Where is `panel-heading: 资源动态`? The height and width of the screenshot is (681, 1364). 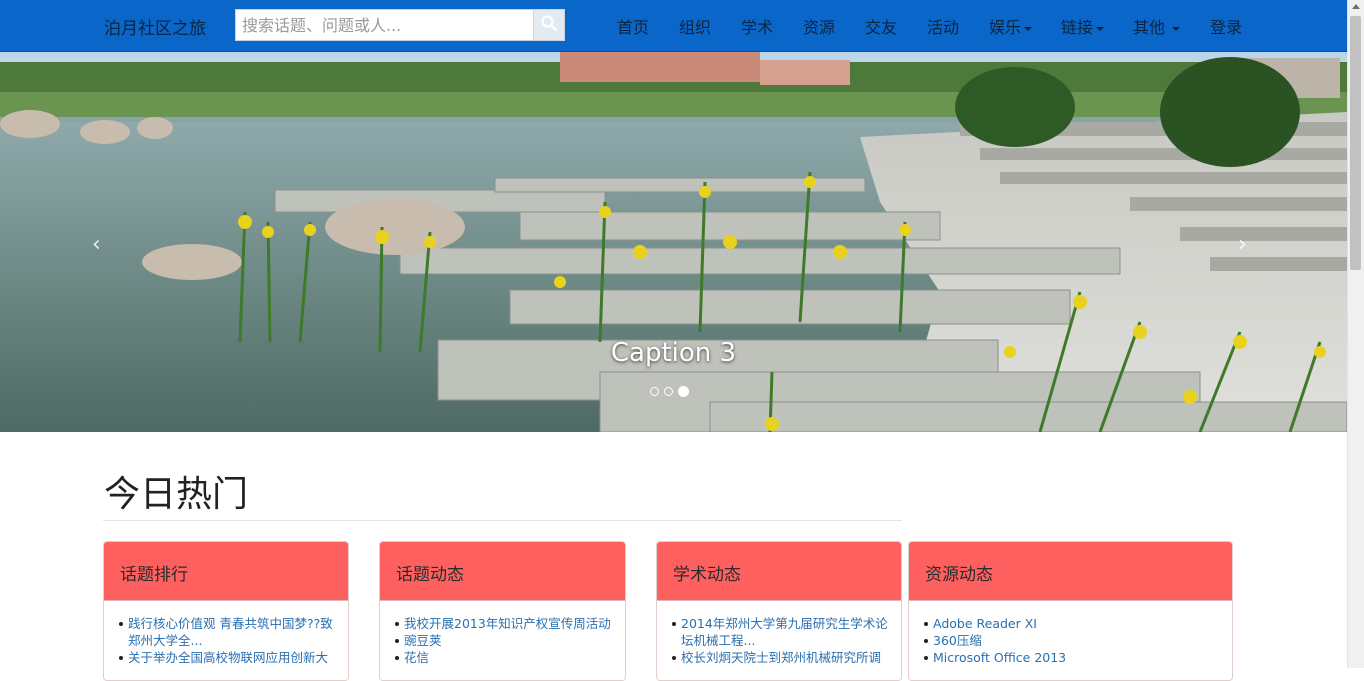 panel-heading: 资源动态 is located at coordinates (1070, 571).